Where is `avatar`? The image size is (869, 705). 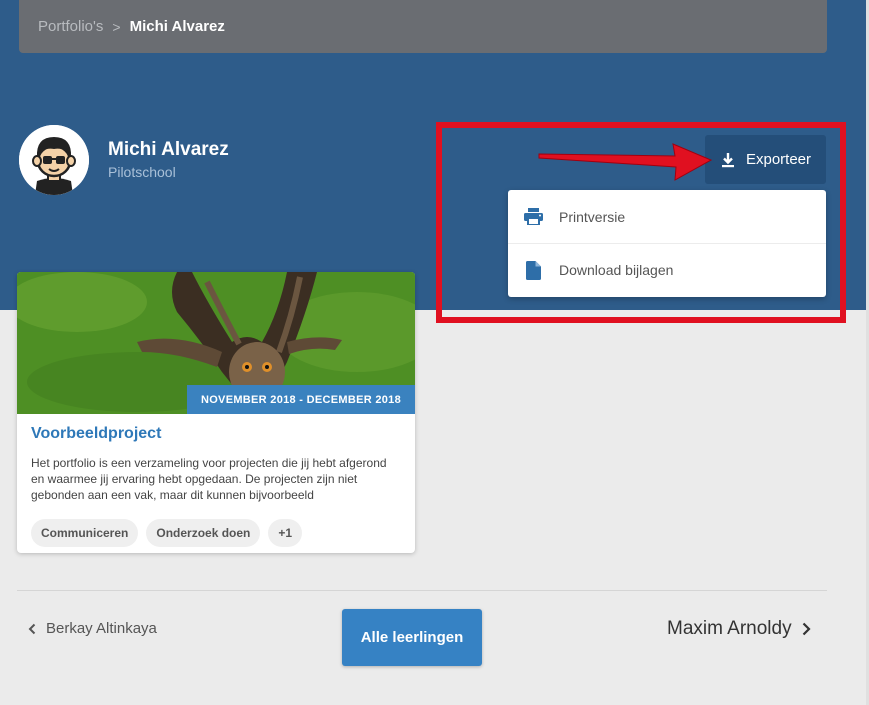 avatar is located at coordinates (54, 160).